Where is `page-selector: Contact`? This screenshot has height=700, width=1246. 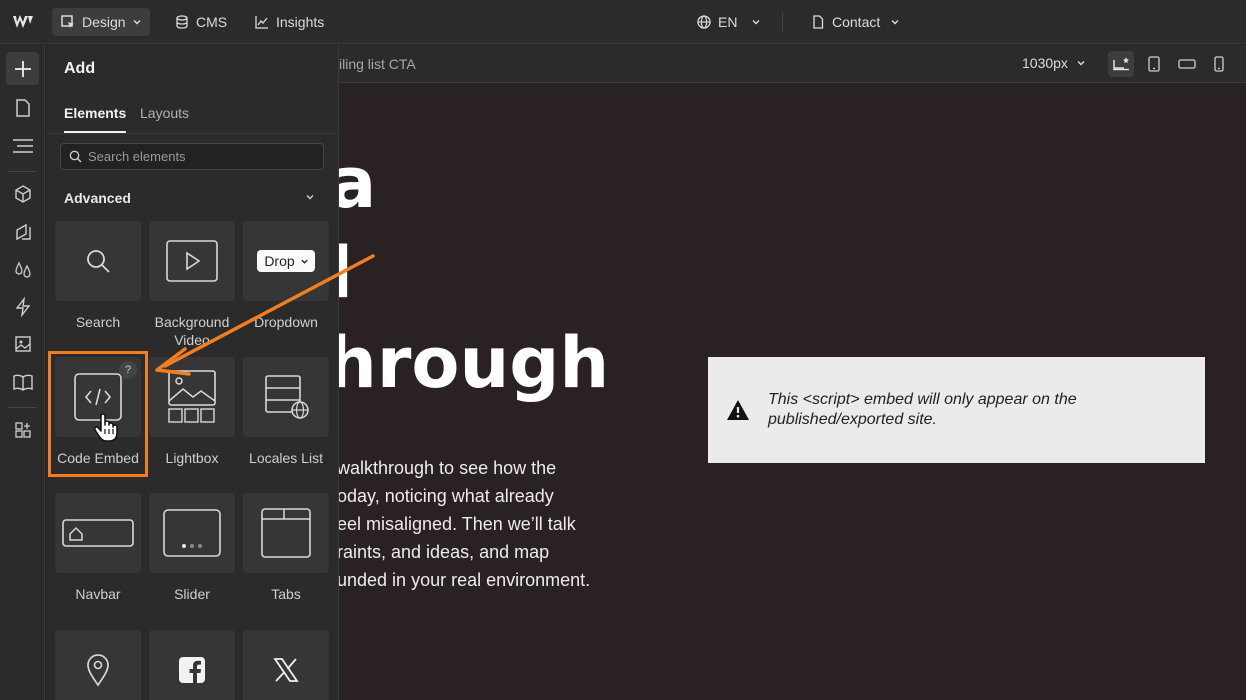 page-selector: Contact is located at coordinates (855, 22).